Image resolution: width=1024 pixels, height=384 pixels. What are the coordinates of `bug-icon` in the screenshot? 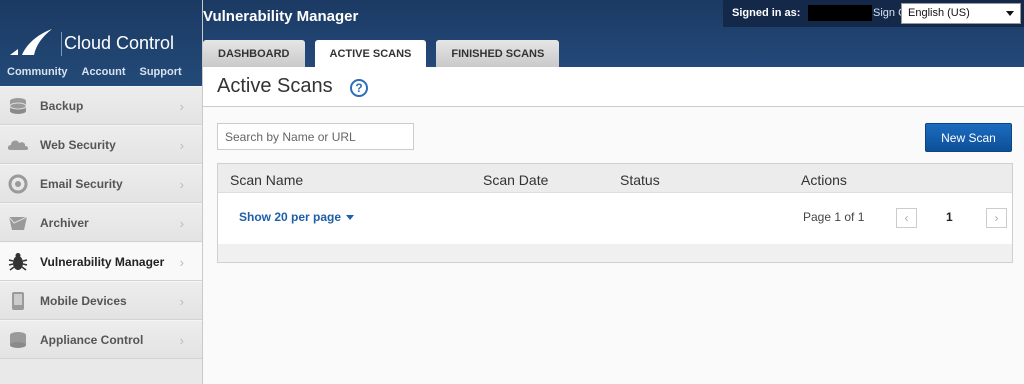 It's located at (18, 262).